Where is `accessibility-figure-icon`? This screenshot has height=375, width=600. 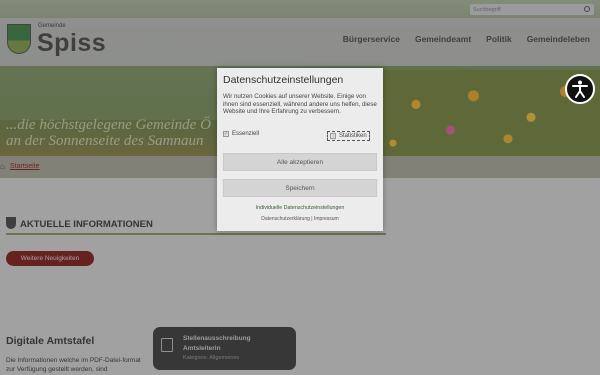 accessibility-figure-icon is located at coordinates (580, 89).